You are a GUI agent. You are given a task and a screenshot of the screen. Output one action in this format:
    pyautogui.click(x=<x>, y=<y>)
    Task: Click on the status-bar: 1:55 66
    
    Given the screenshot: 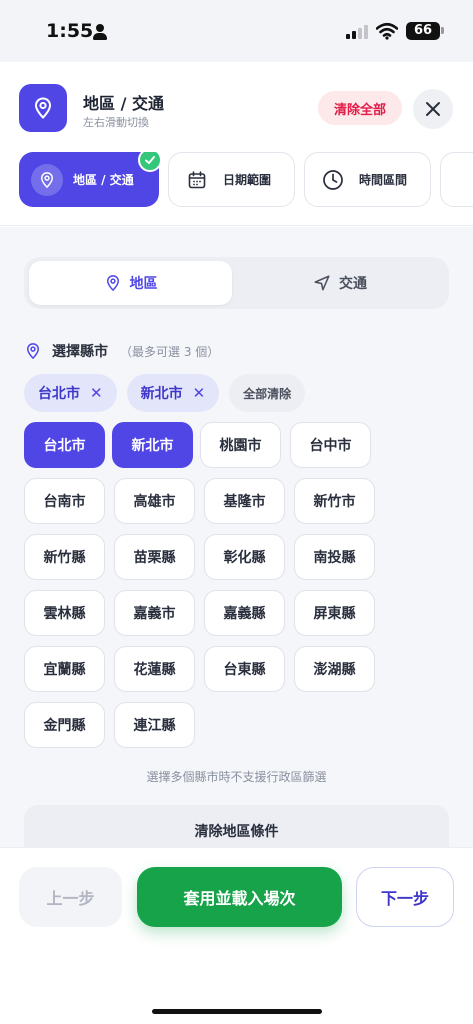 What is the action you would take?
    pyautogui.click(x=236, y=31)
    